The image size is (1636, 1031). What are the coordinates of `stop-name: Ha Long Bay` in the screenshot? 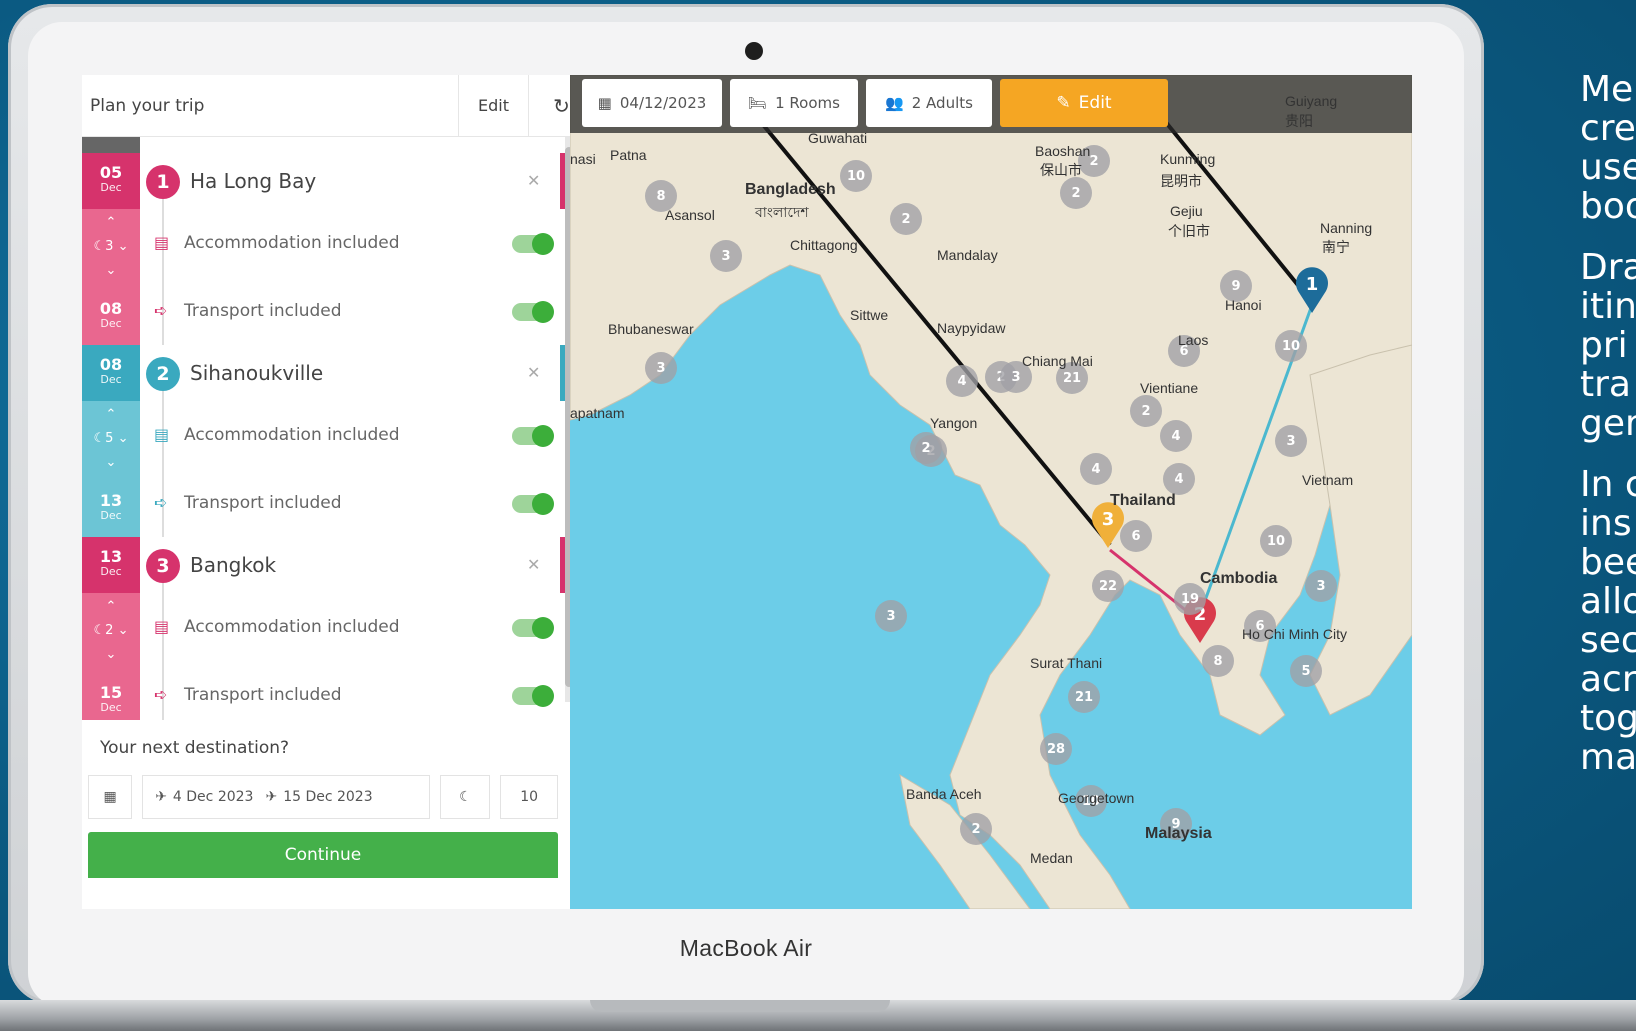 It's located at (253, 181).